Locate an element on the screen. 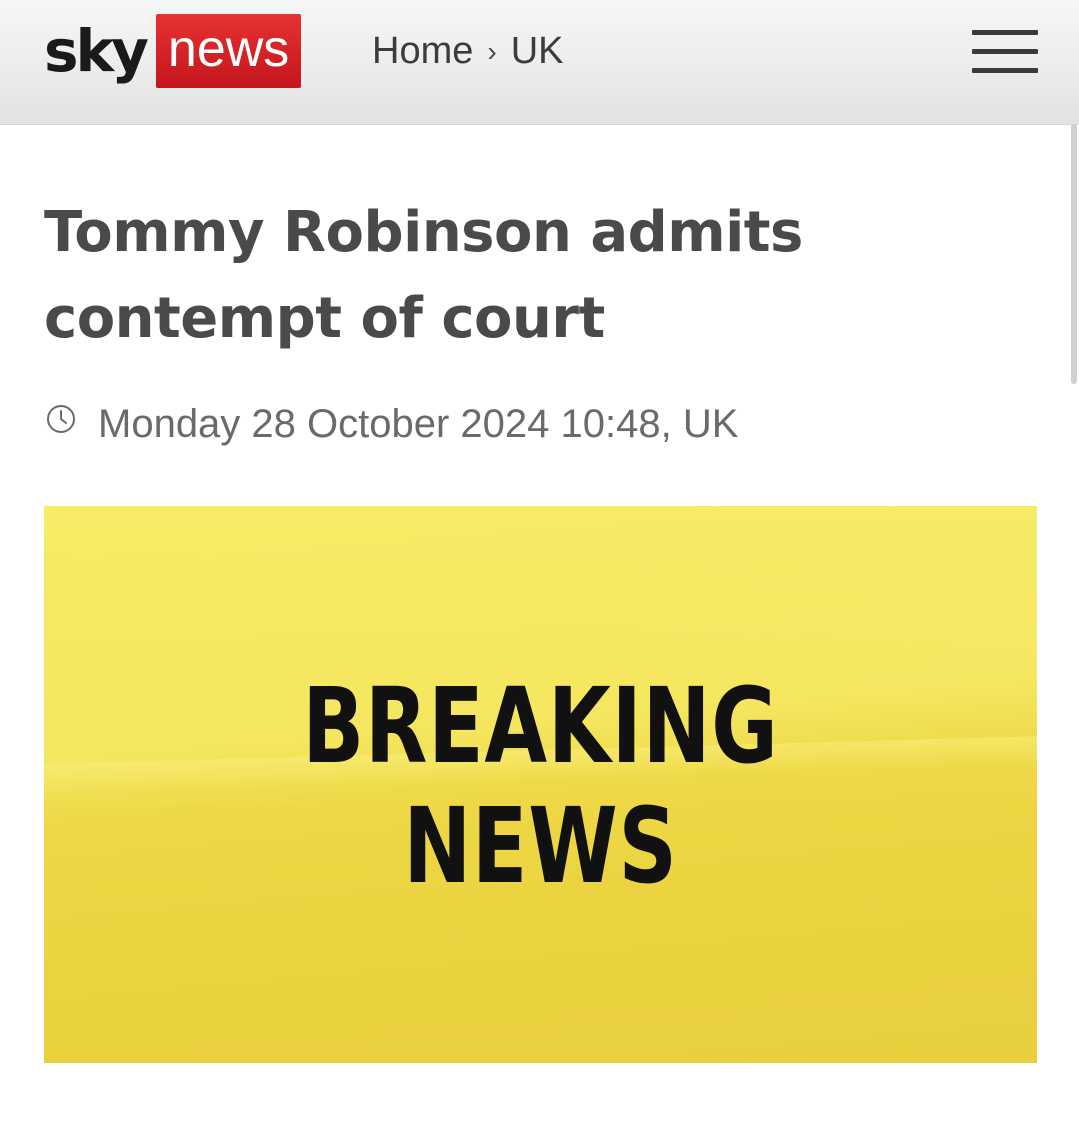  logo-news-badge: news is located at coordinates (228, 51).